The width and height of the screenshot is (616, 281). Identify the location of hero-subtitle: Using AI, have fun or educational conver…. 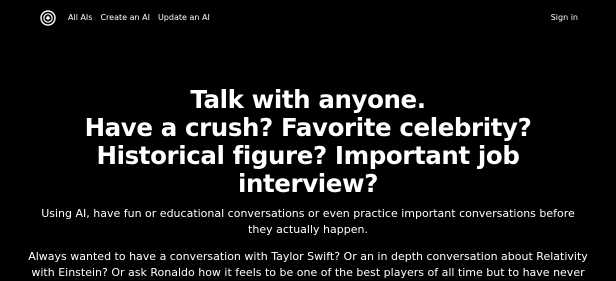
(308, 221).